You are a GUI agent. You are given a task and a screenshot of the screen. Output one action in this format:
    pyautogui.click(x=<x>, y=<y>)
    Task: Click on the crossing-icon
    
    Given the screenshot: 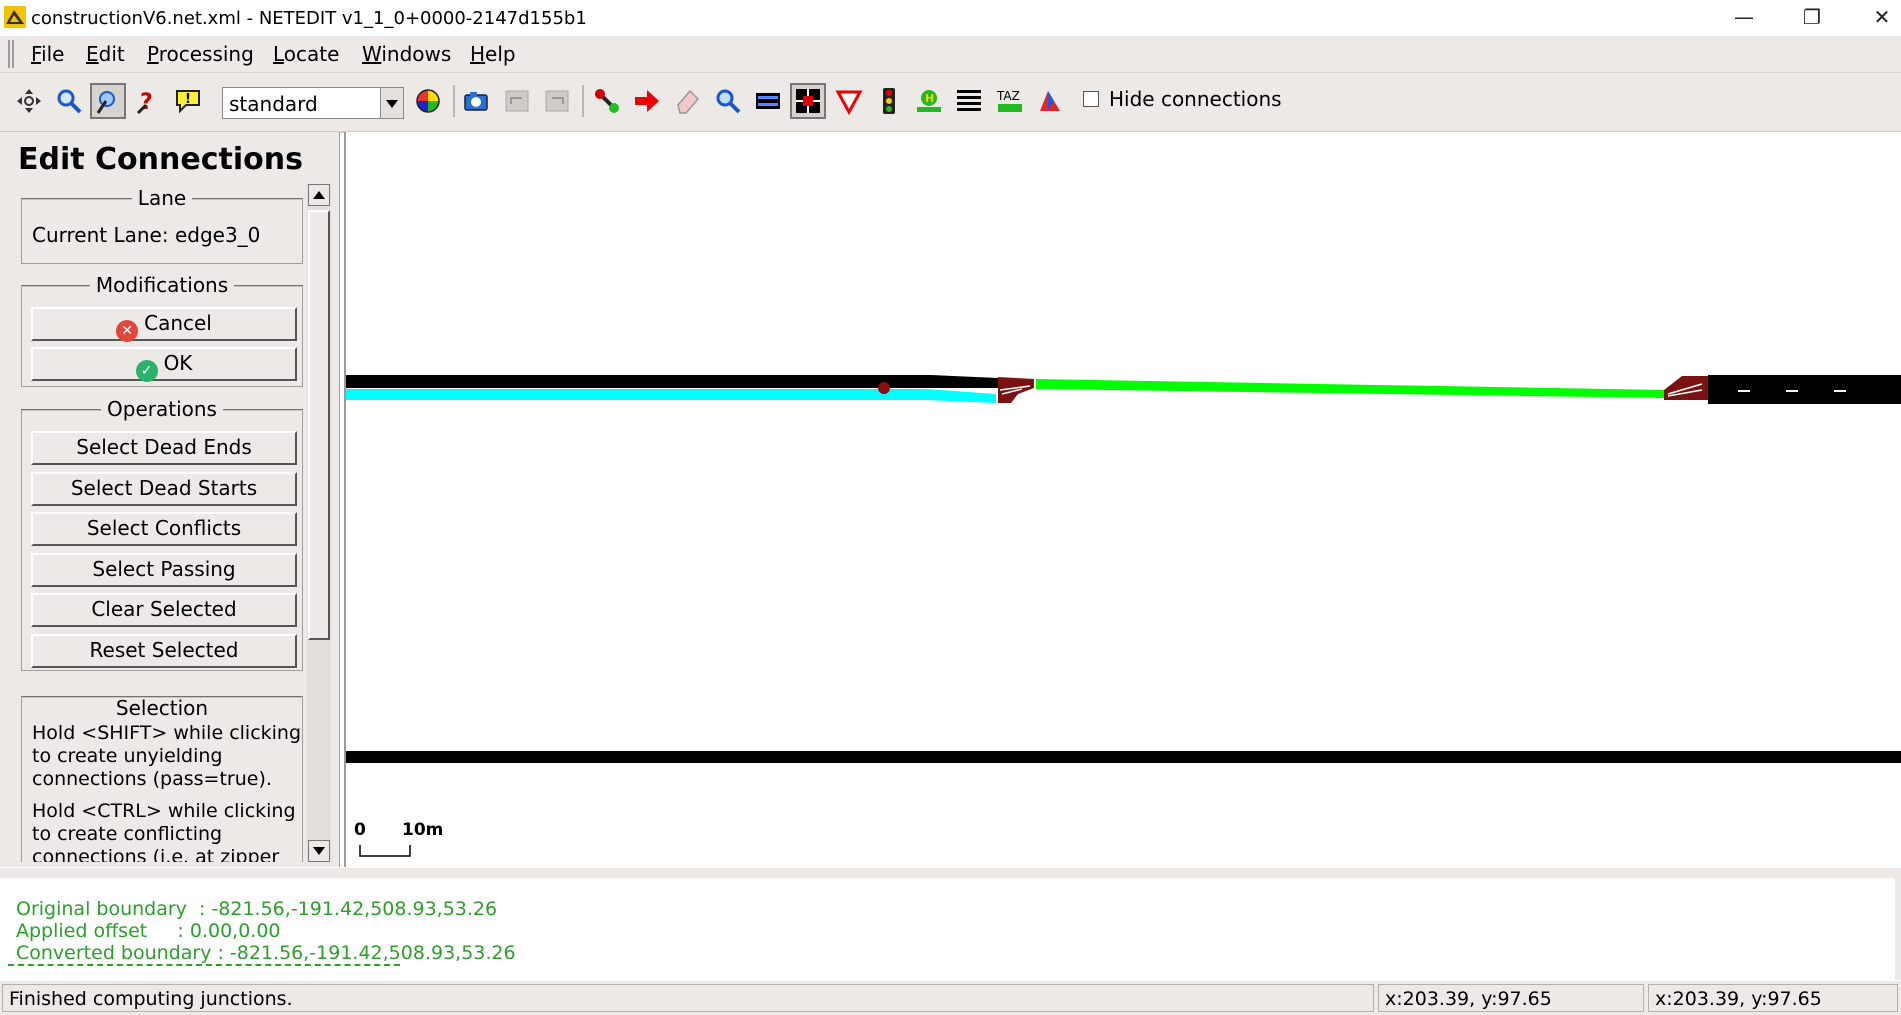 What is the action you would take?
    pyautogui.click(x=969, y=101)
    